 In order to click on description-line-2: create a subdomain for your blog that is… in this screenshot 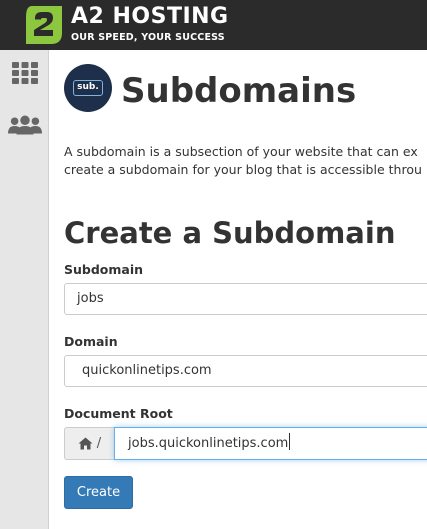, I will do `click(243, 169)`.